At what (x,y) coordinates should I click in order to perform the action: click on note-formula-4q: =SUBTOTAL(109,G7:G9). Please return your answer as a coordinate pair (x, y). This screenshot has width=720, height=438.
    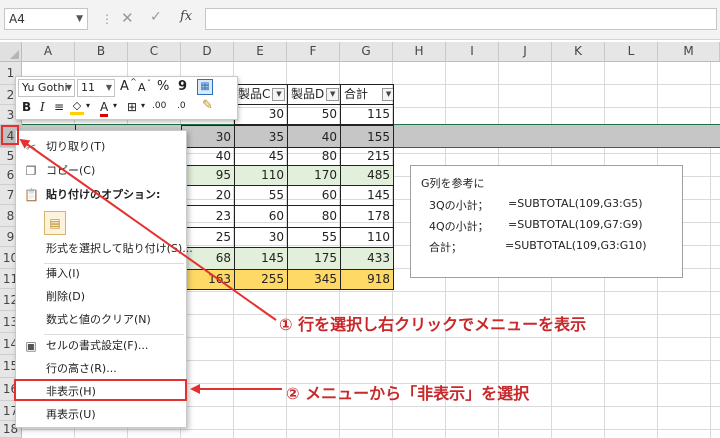
    Looking at the image, I should click on (575, 224).